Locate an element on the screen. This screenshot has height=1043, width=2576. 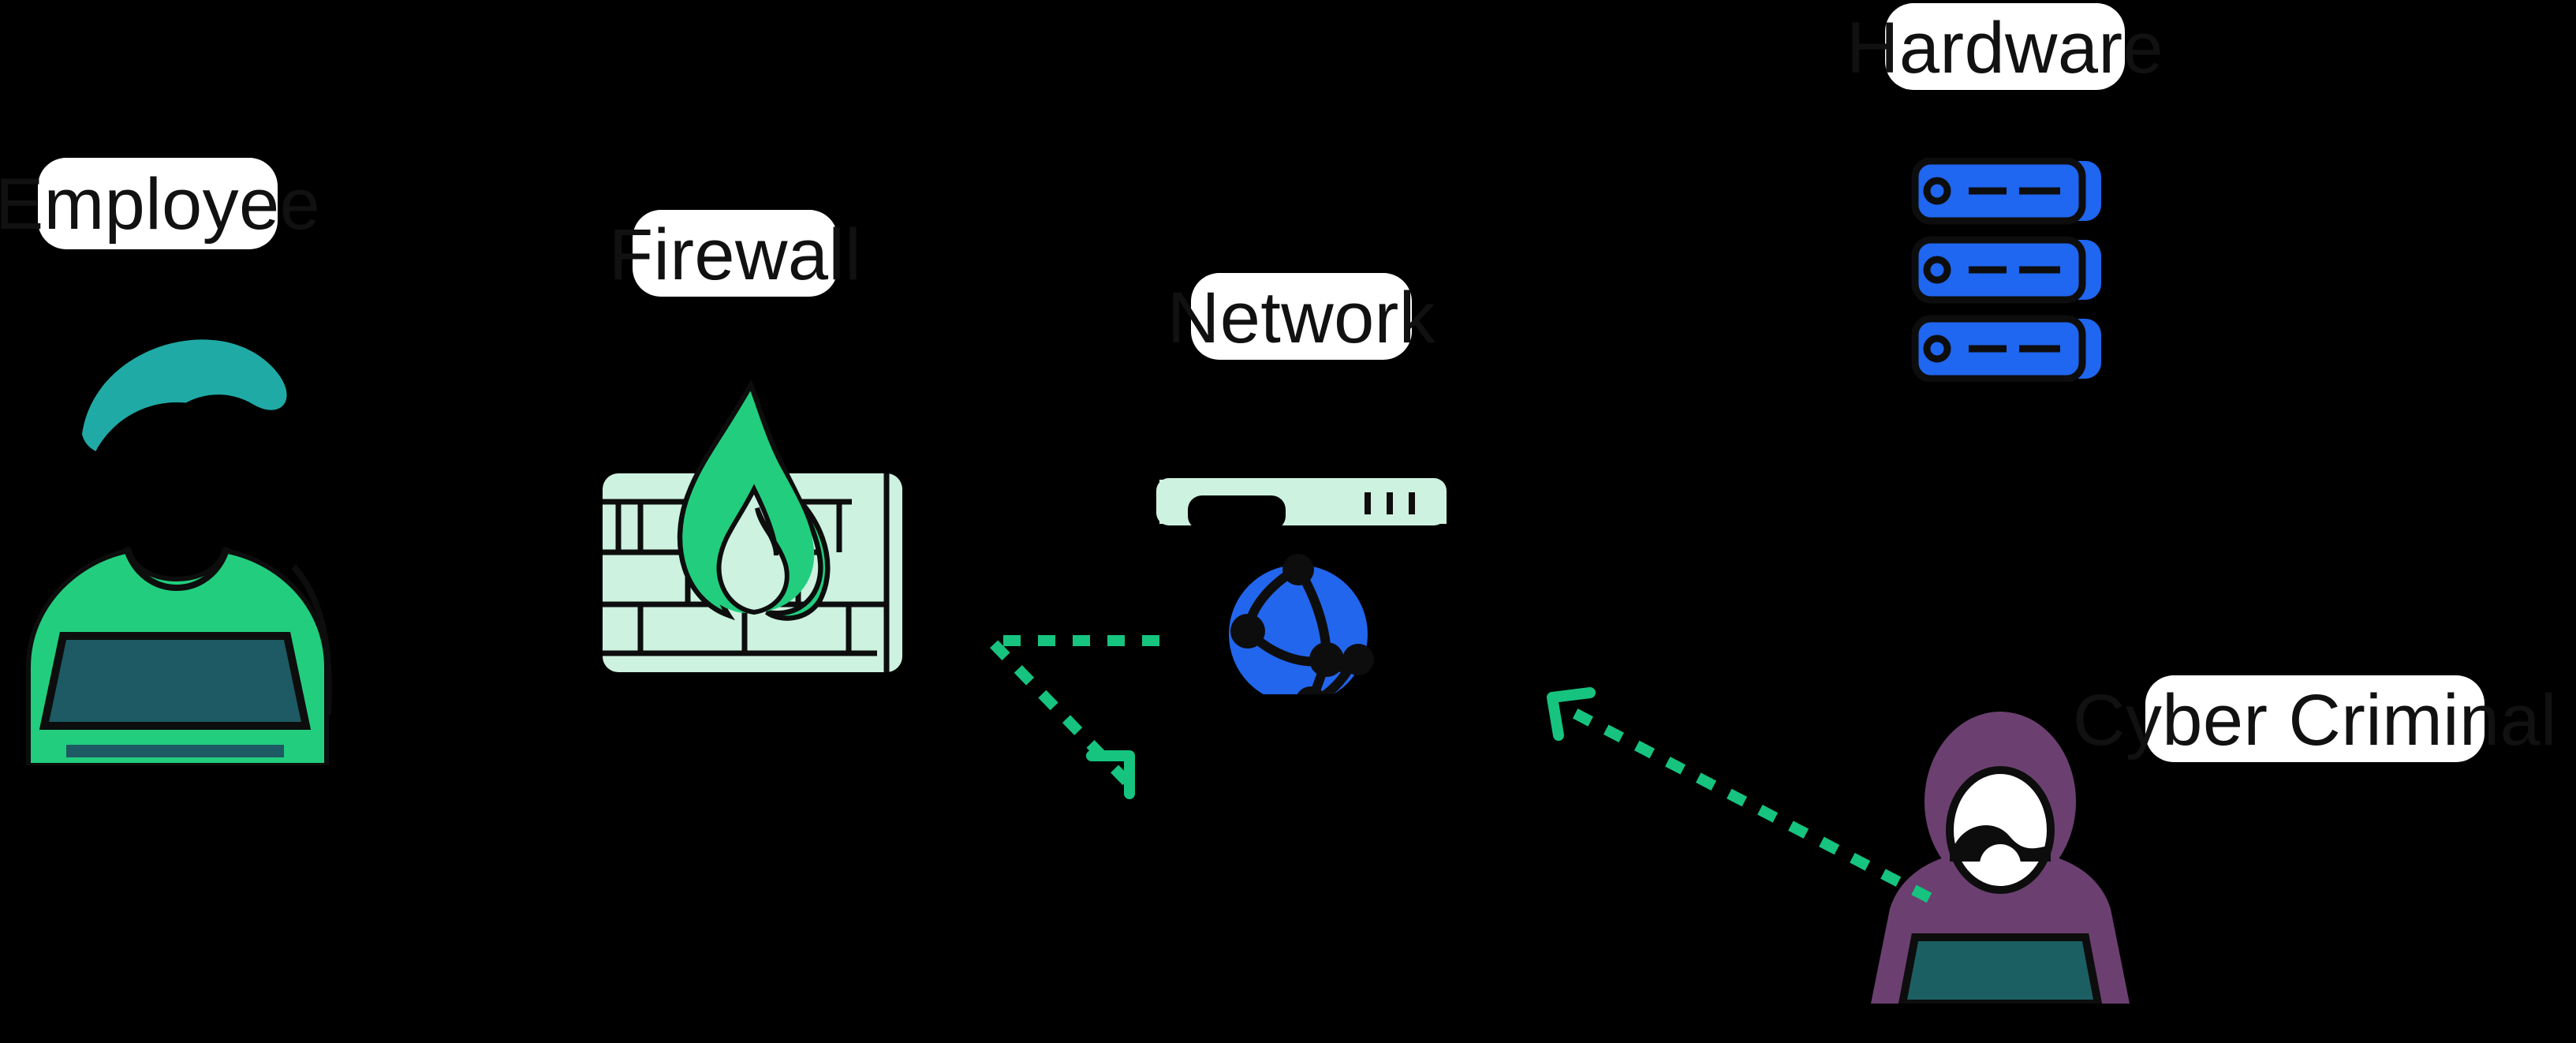
network-router-globe-icon is located at coordinates (1301, 568).